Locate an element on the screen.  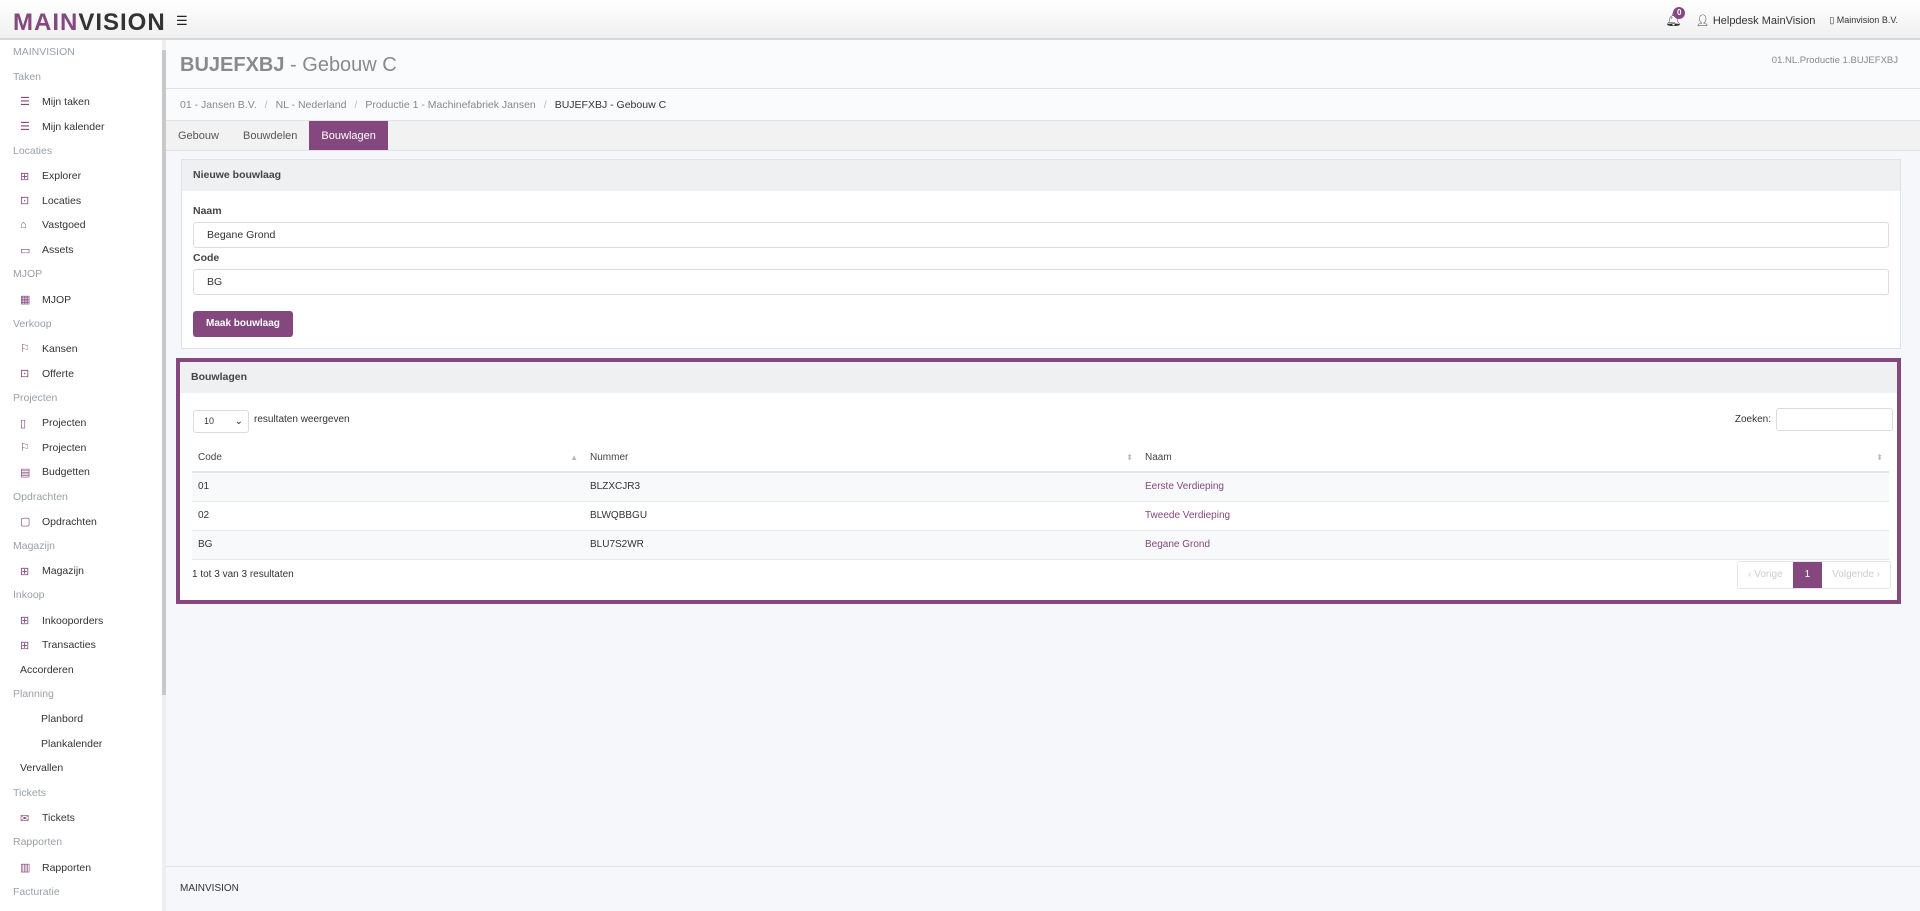
sidebar-item-label: Opdrachten is located at coordinates (69, 521).